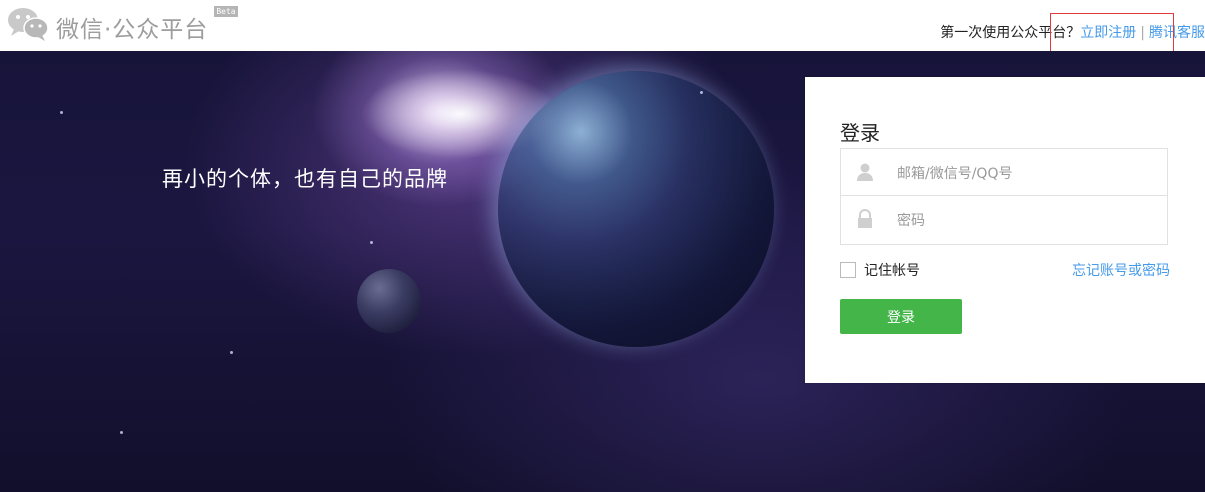 Image resolution: width=1205 pixels, height=492 pixels. I want to click on username-field, so click(1004, 172).